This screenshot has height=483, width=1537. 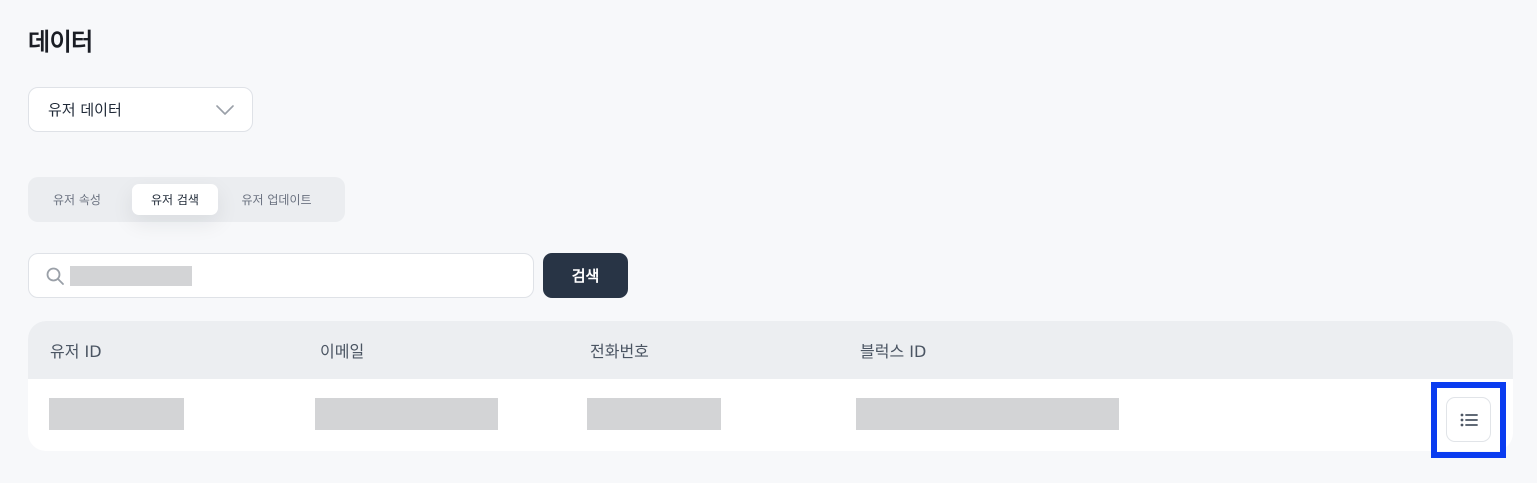 I want to click on list-icon, so click(x=1469, y=419).